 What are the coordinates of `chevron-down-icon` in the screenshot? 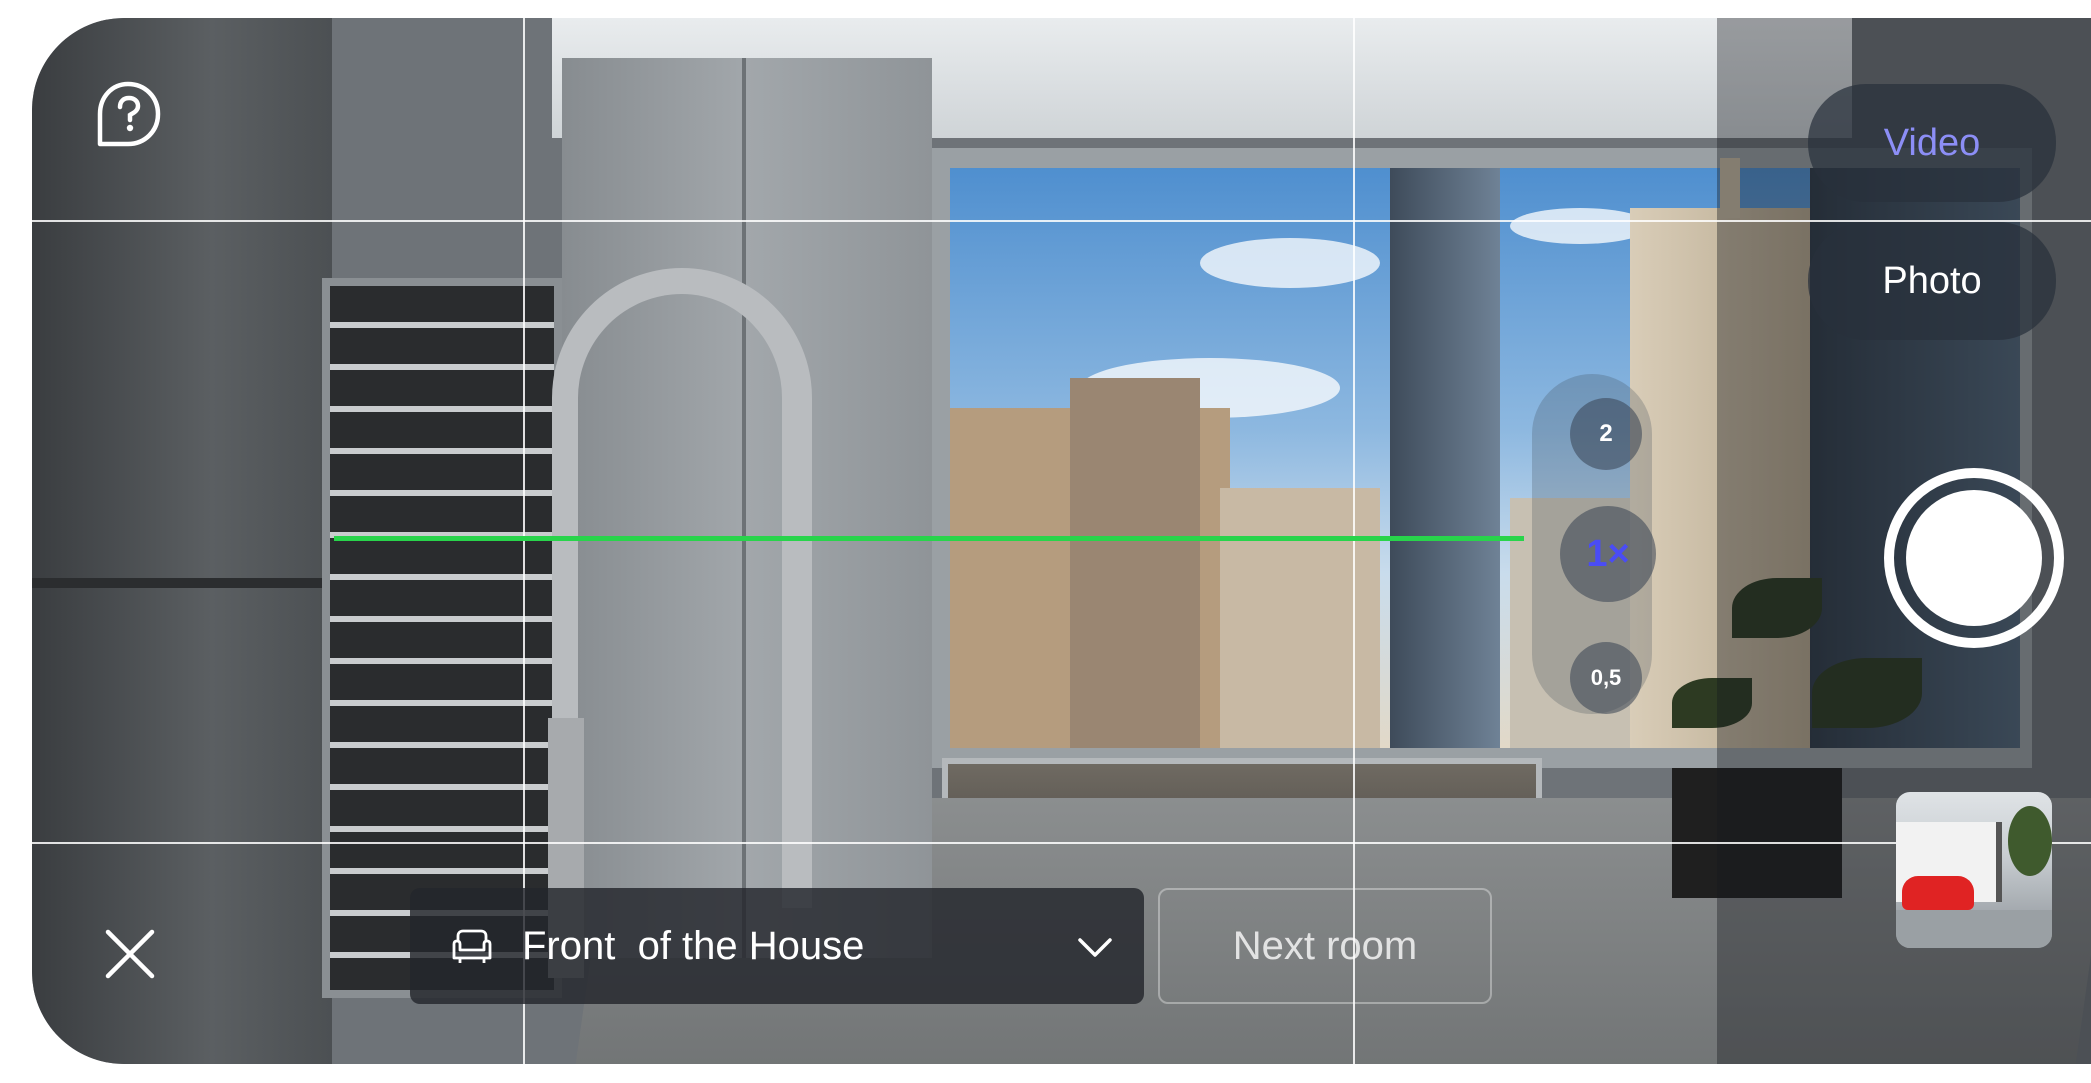 It's located at (1095, 947).